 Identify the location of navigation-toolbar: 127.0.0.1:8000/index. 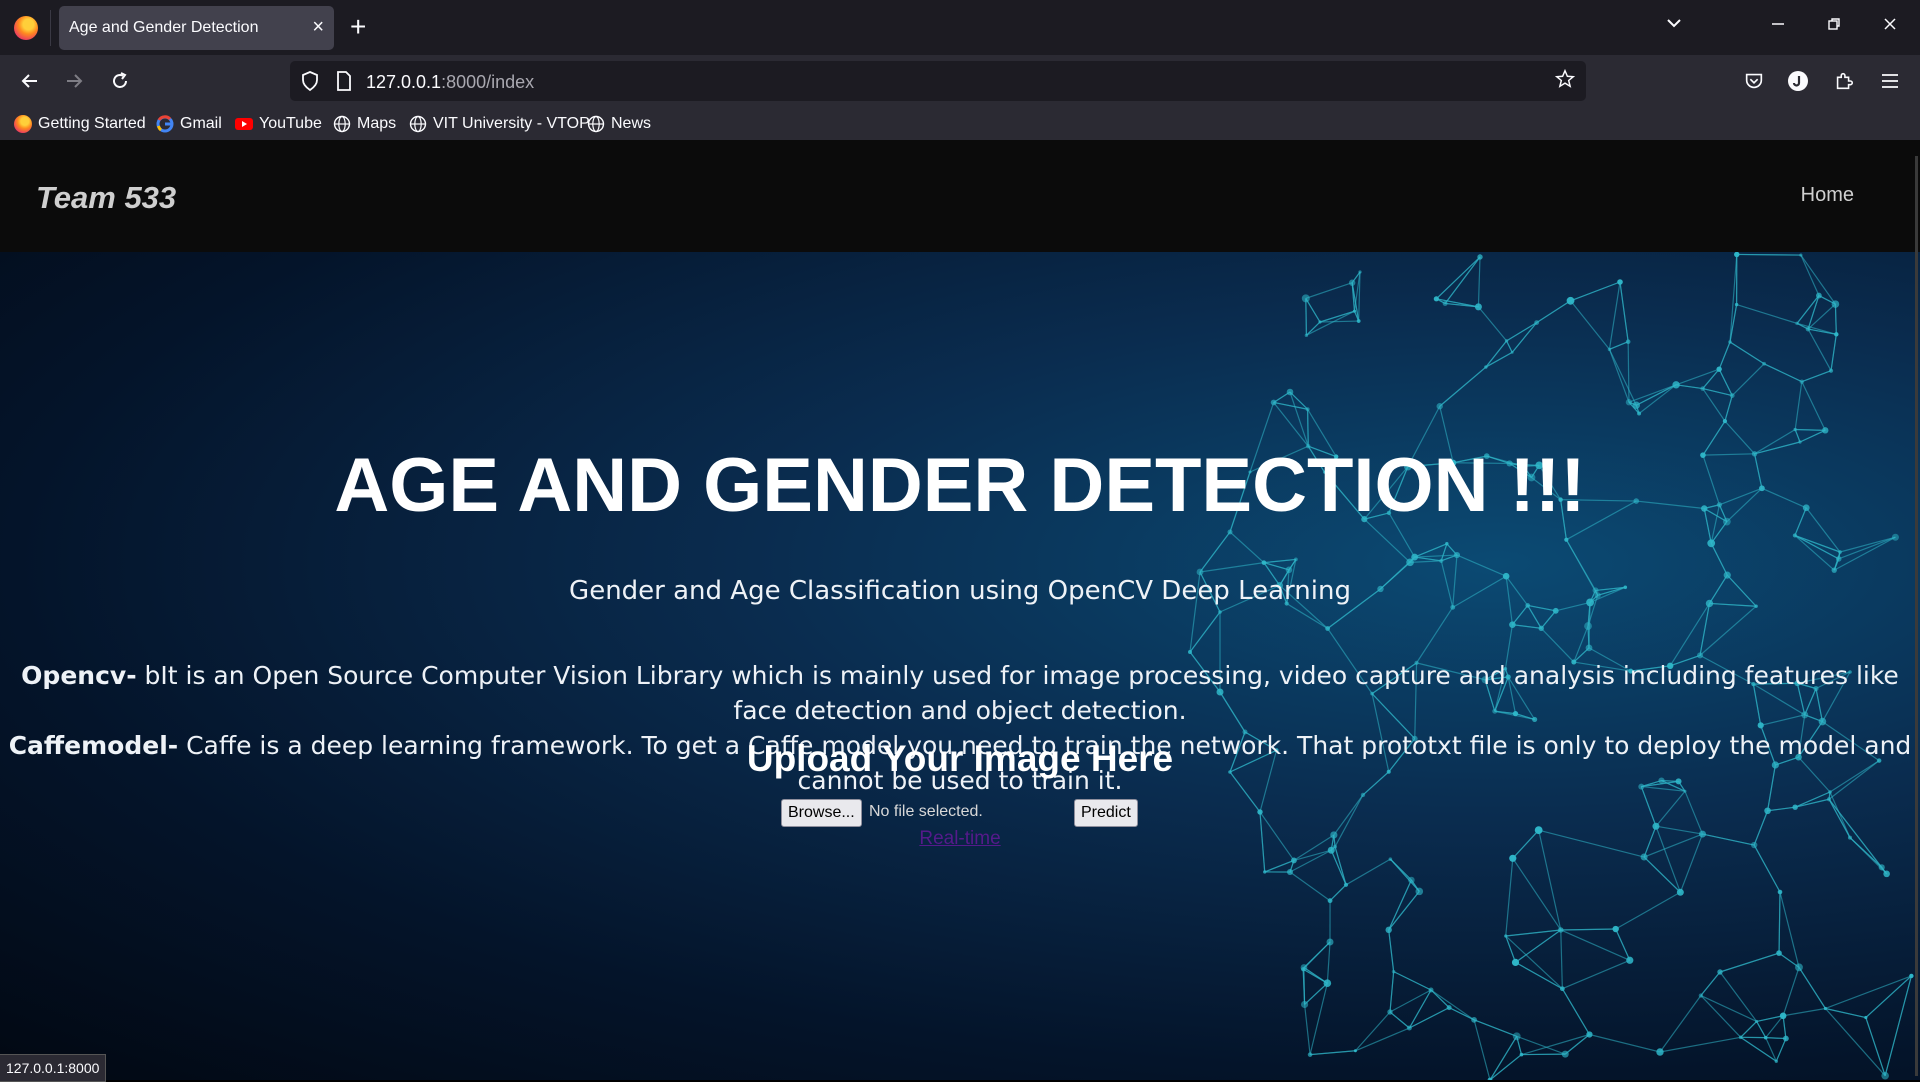
(960, 81).